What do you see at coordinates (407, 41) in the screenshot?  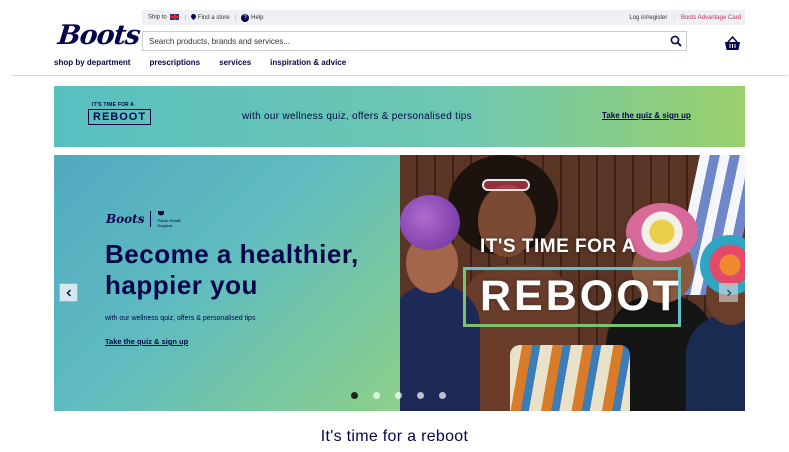 I see `search-input` at bounding box center [407, 41].